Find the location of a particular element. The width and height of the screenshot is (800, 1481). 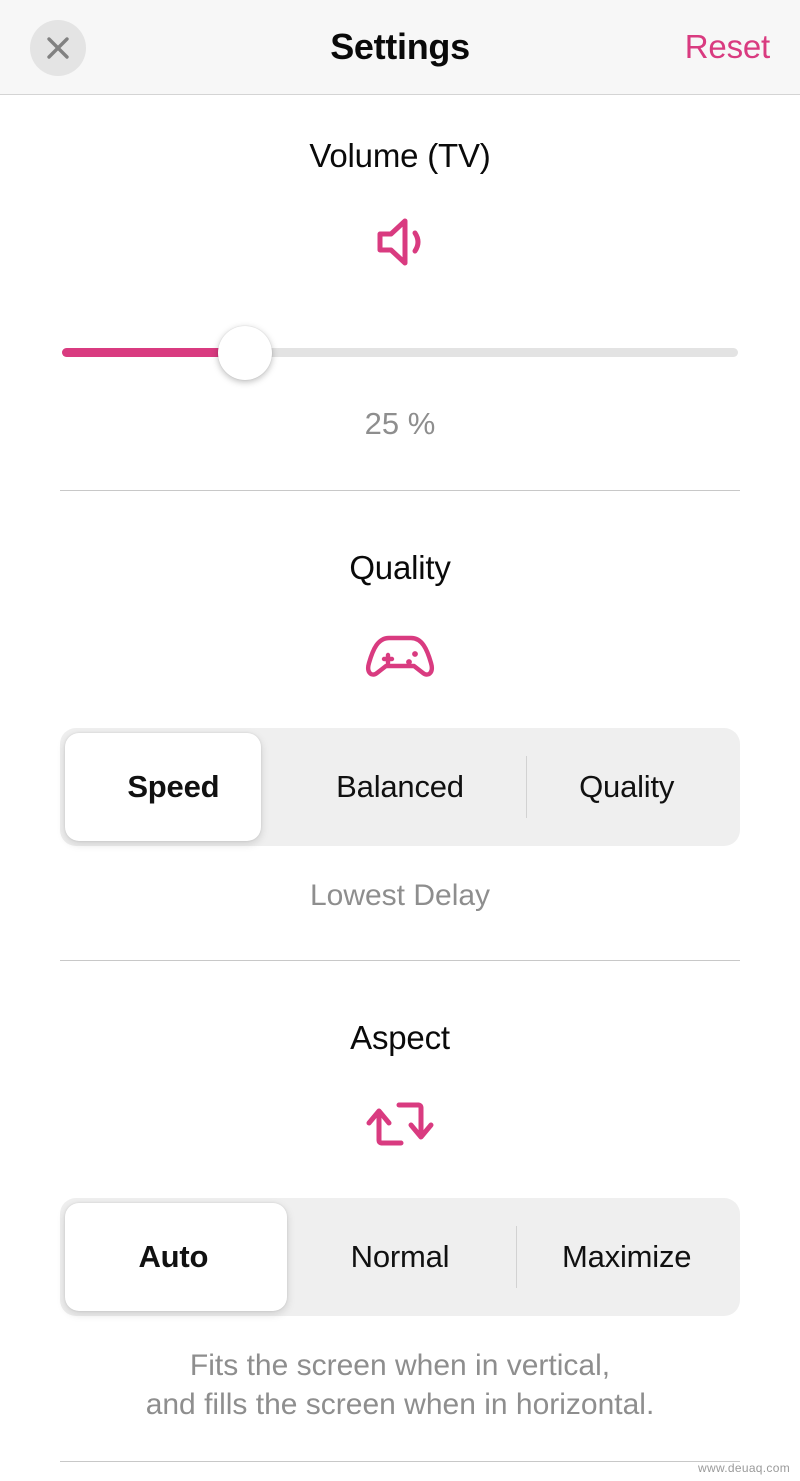

quality-option-balanced: Balanced is located at coordinates (400, 787).